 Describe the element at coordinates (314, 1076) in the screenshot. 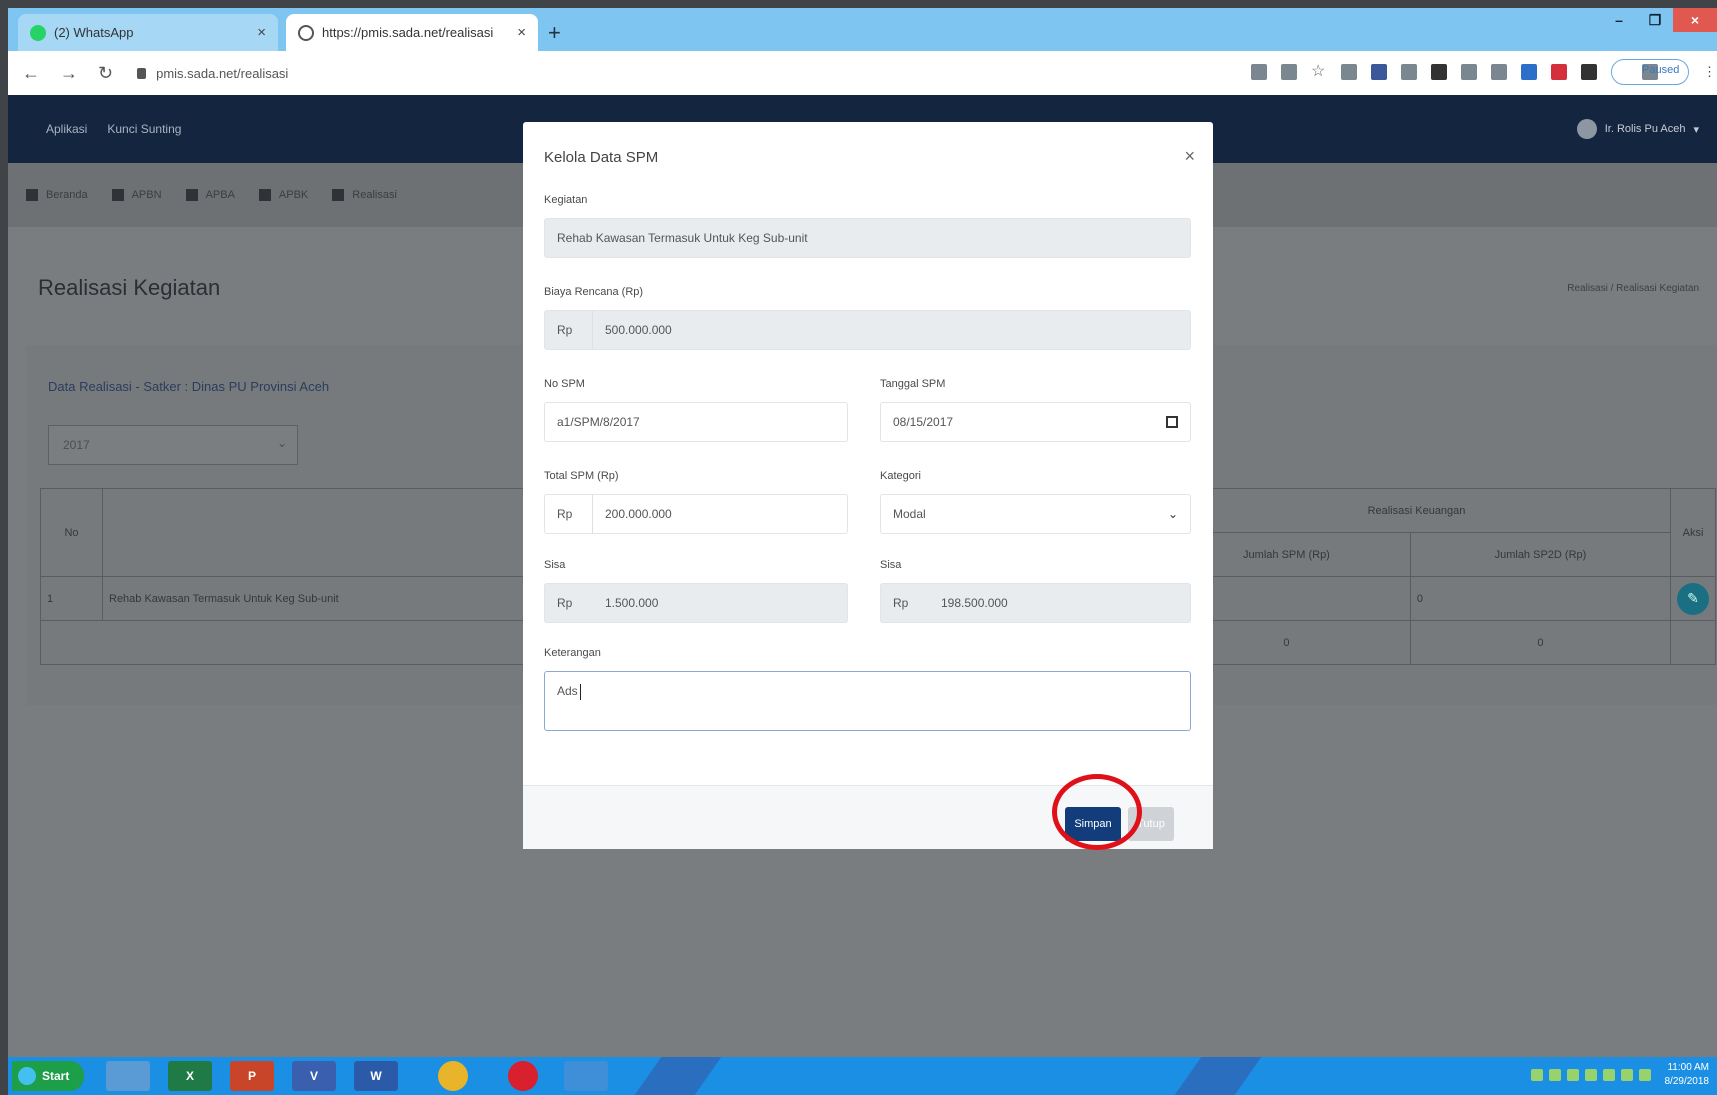

I see `visio-icon: V` at that location.